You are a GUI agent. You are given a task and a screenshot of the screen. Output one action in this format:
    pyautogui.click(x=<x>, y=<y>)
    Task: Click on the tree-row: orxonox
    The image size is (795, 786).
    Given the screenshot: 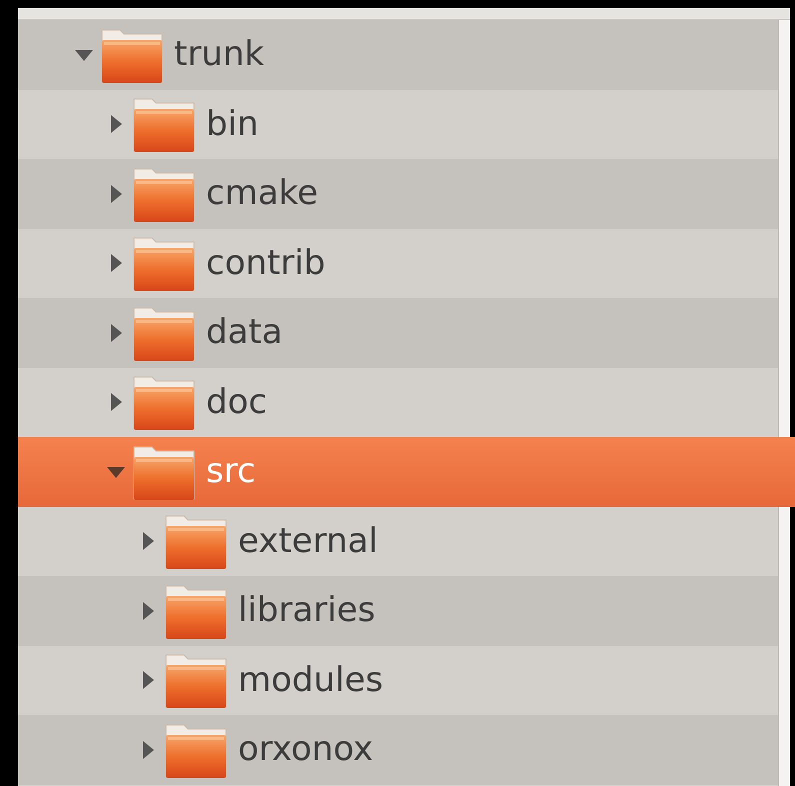 What is the action you would take?
    pyautogui.click(x=398, y=749)
    